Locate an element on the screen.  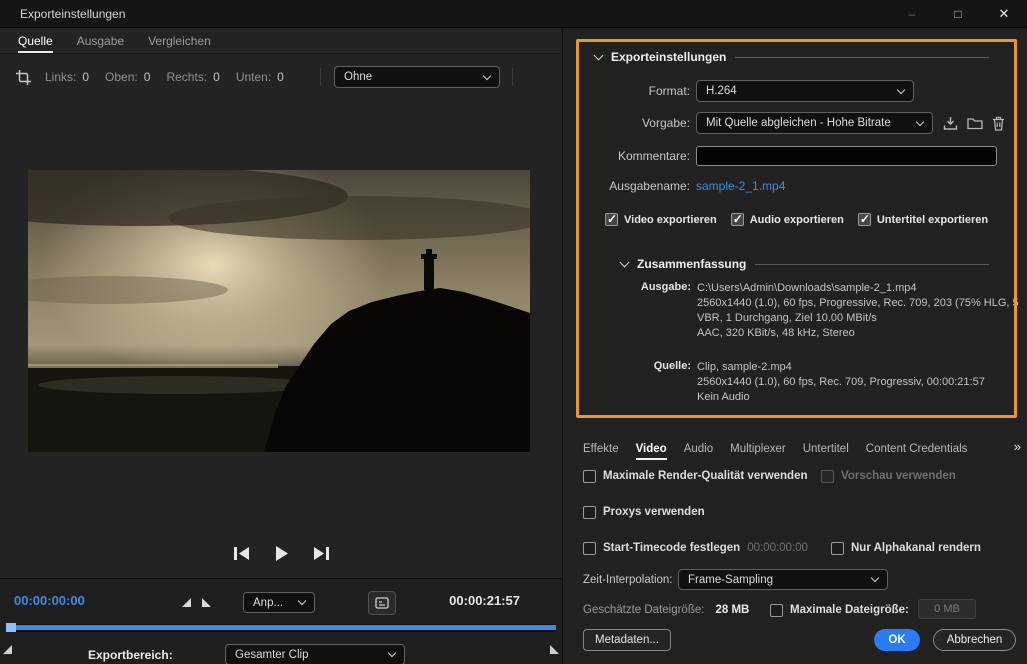
tab-content-credentials: Content Credentials is located at coordinates (917, 449).